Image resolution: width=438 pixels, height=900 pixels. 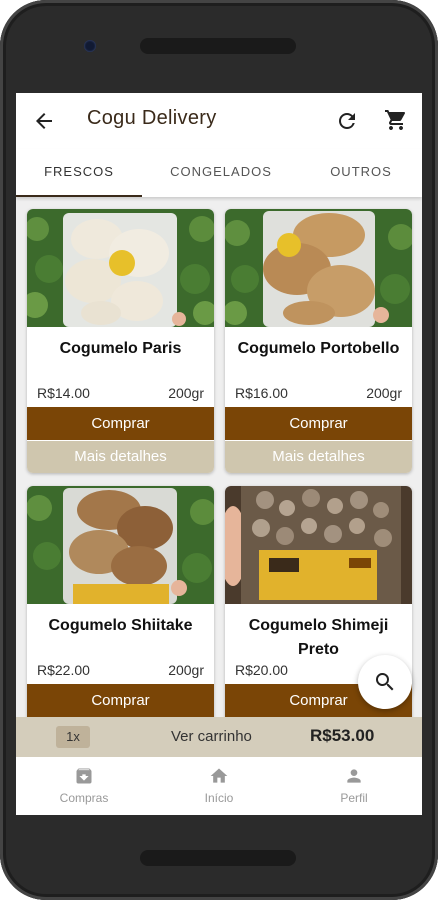 What do you see at coordinates (211, 736) in the screenshot?
I see `view-cart-link: Ver carrinho` at bounding box center [211, 736].